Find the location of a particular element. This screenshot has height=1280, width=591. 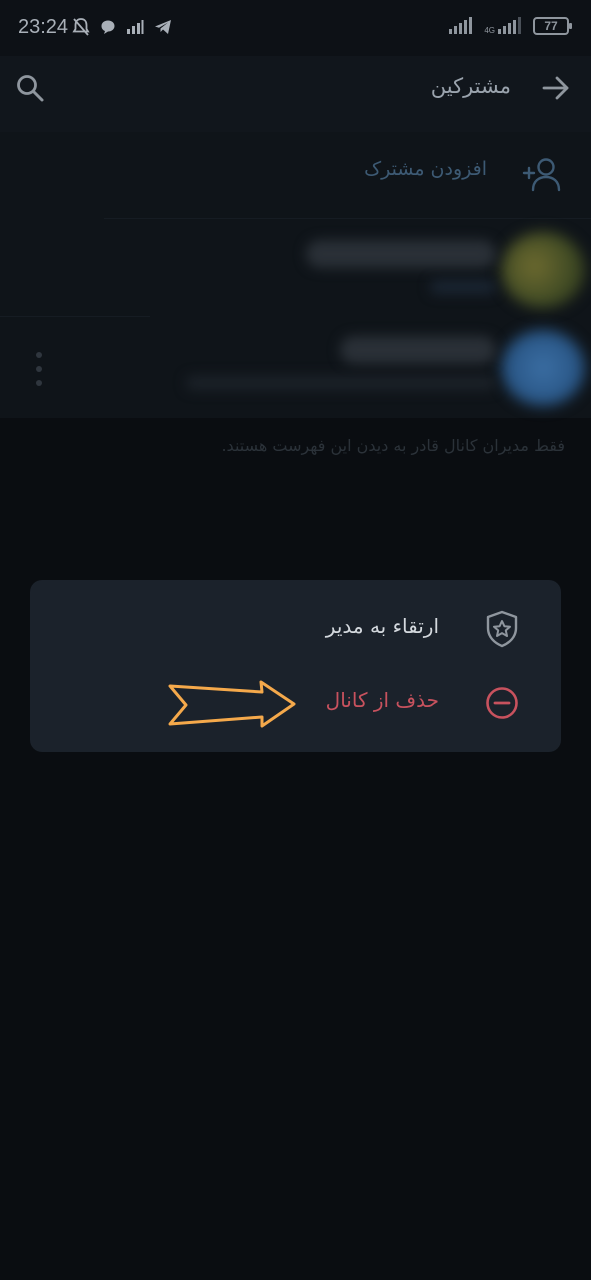

add-subscriber-label: افزودن مشترک is located at coordinates (425, 169).